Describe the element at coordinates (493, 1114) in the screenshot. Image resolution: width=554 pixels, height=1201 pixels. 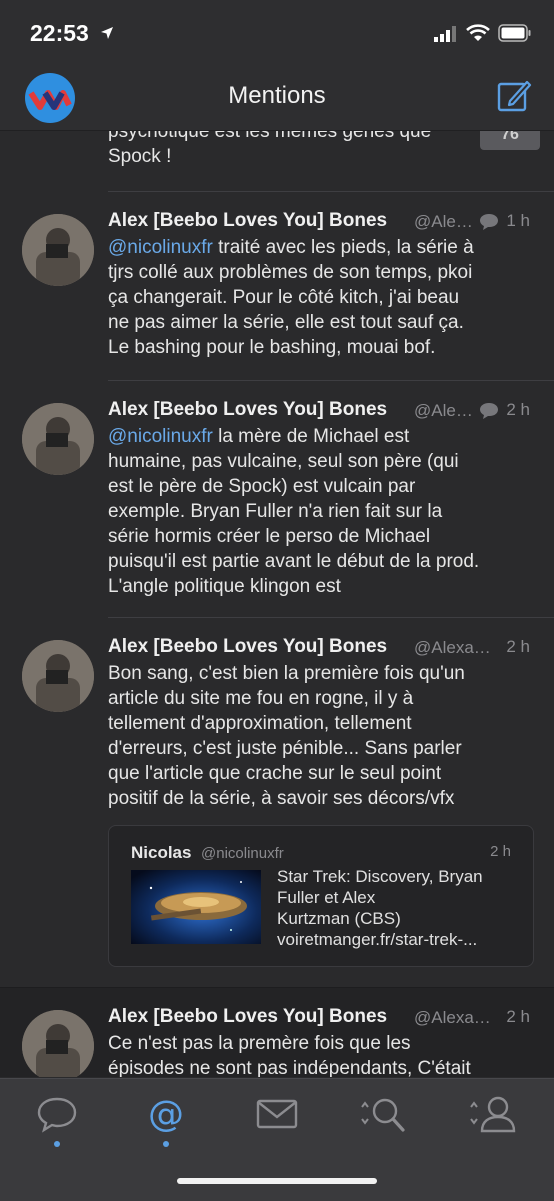
I see `profile-icon` at that location.